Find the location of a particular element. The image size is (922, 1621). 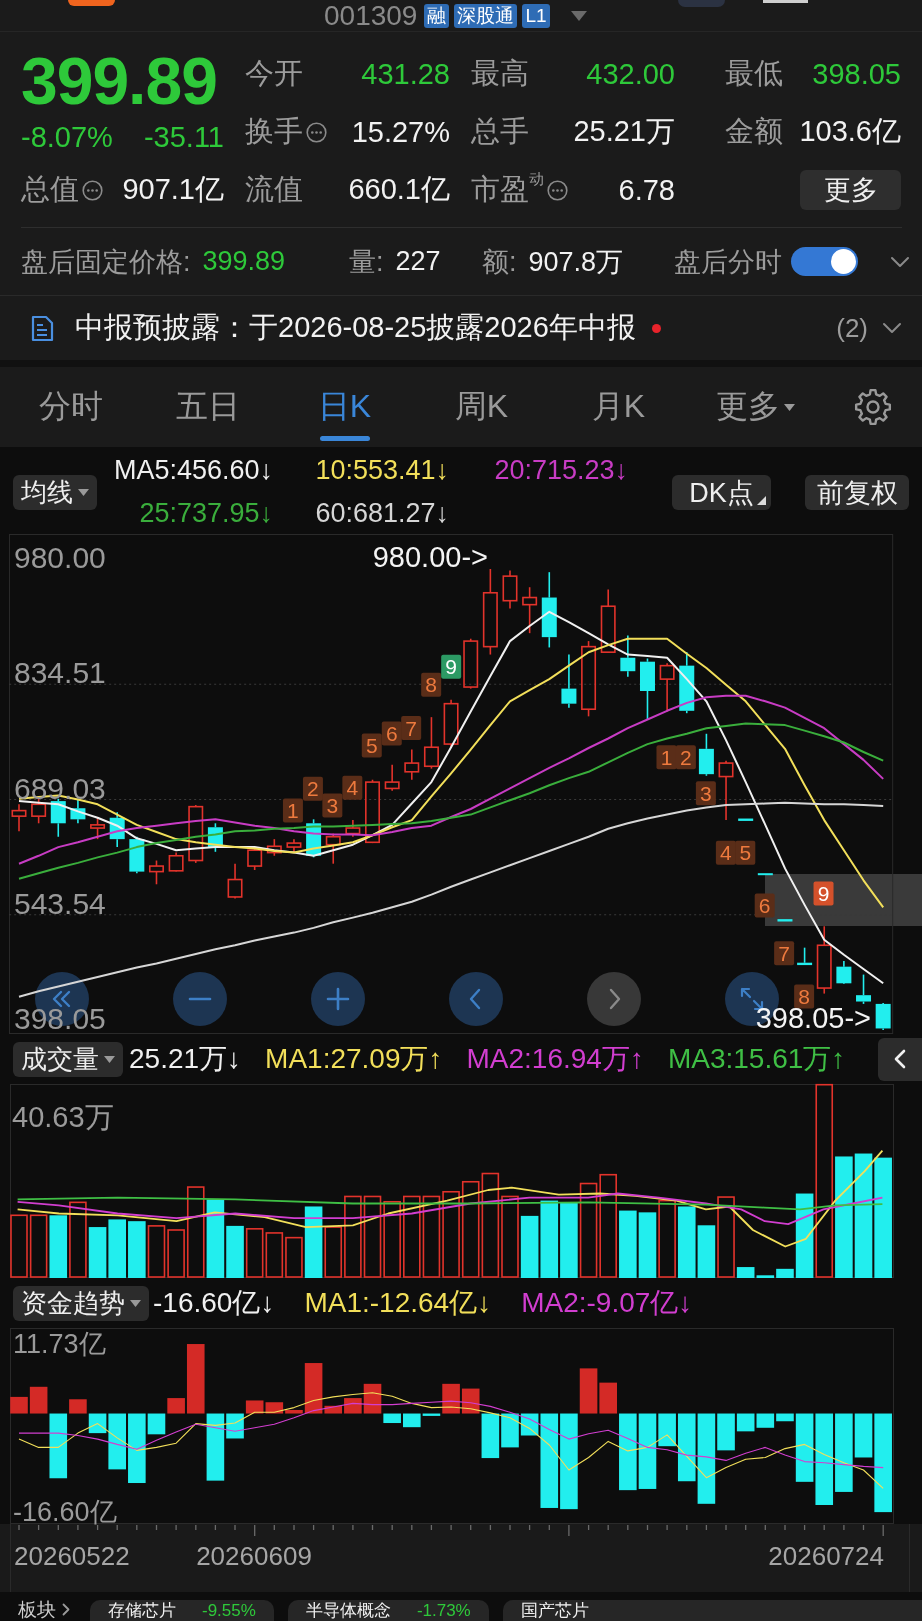

sector-chip: 存储芯片 -9.55% is located at coordinates (182, 1610).